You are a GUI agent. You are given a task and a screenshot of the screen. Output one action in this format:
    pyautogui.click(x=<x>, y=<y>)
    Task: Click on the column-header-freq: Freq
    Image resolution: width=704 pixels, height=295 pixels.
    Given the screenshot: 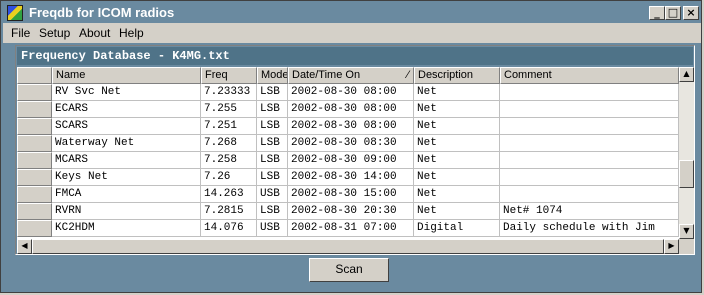 What is the action you would take?
    pyautogui.click(x=229, y=75)
    